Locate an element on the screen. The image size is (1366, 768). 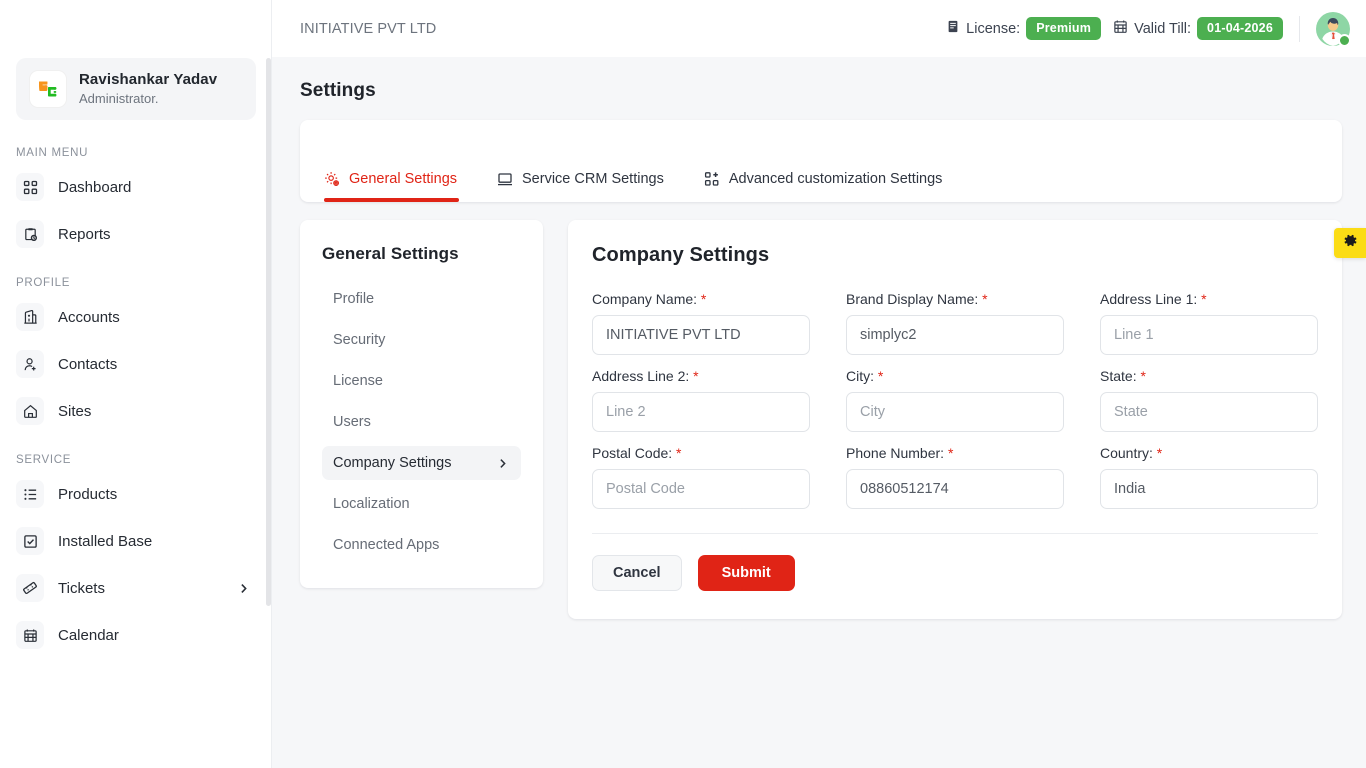
calendar-grid-icon is located at coordinates (30, 635).